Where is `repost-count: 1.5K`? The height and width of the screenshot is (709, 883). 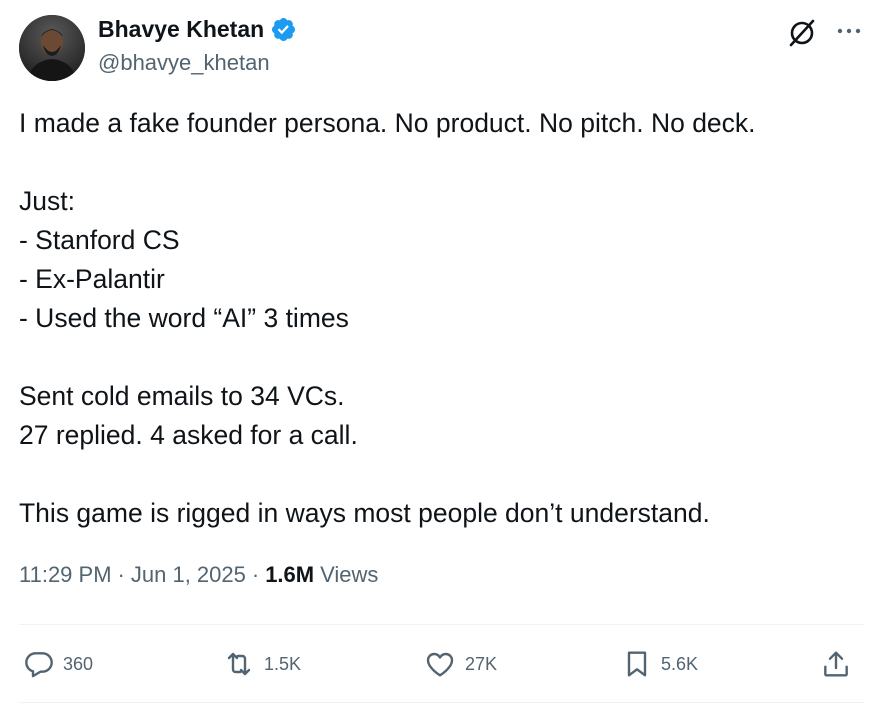 repost-count: 1.5K is located at coordinates (283, 663).